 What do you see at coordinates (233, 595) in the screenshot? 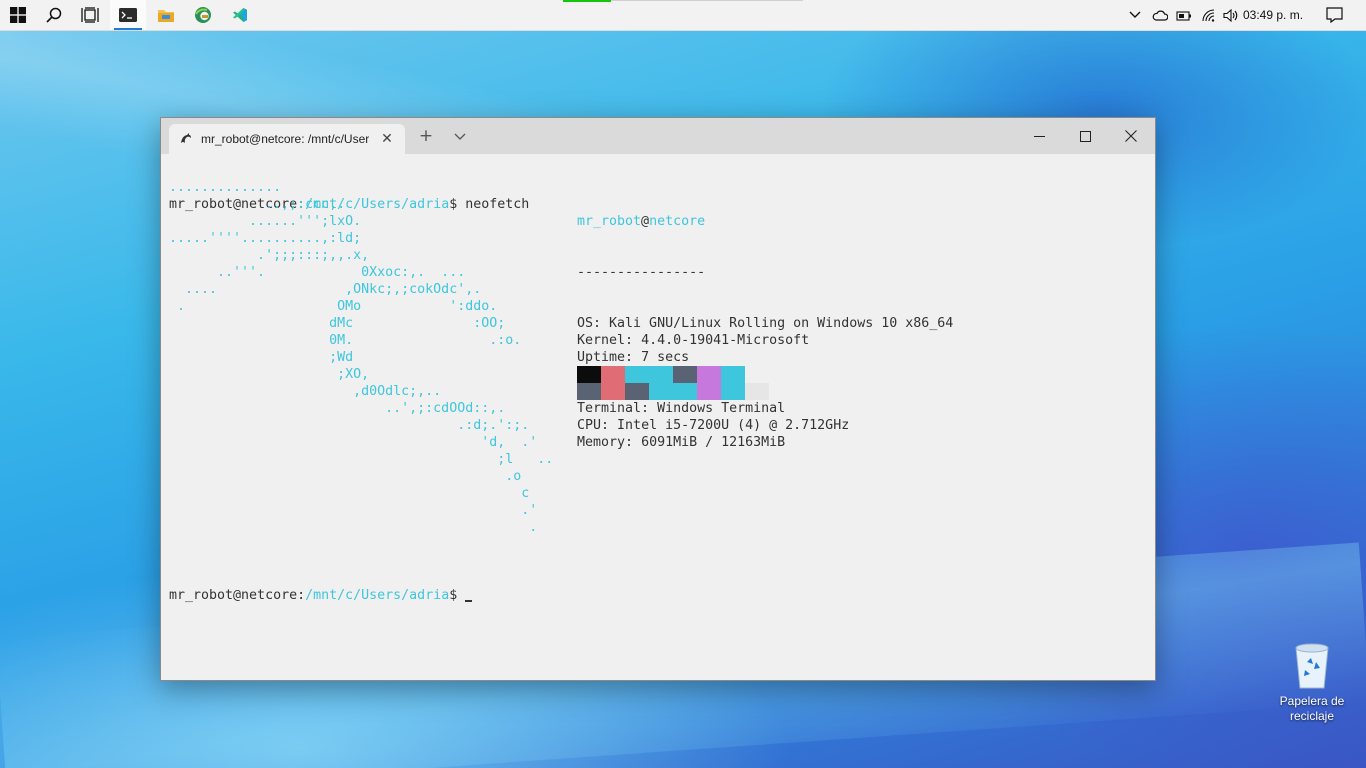
I see `prompt-user-host: mr_robot@netcore` at bounding box center [233, 595].